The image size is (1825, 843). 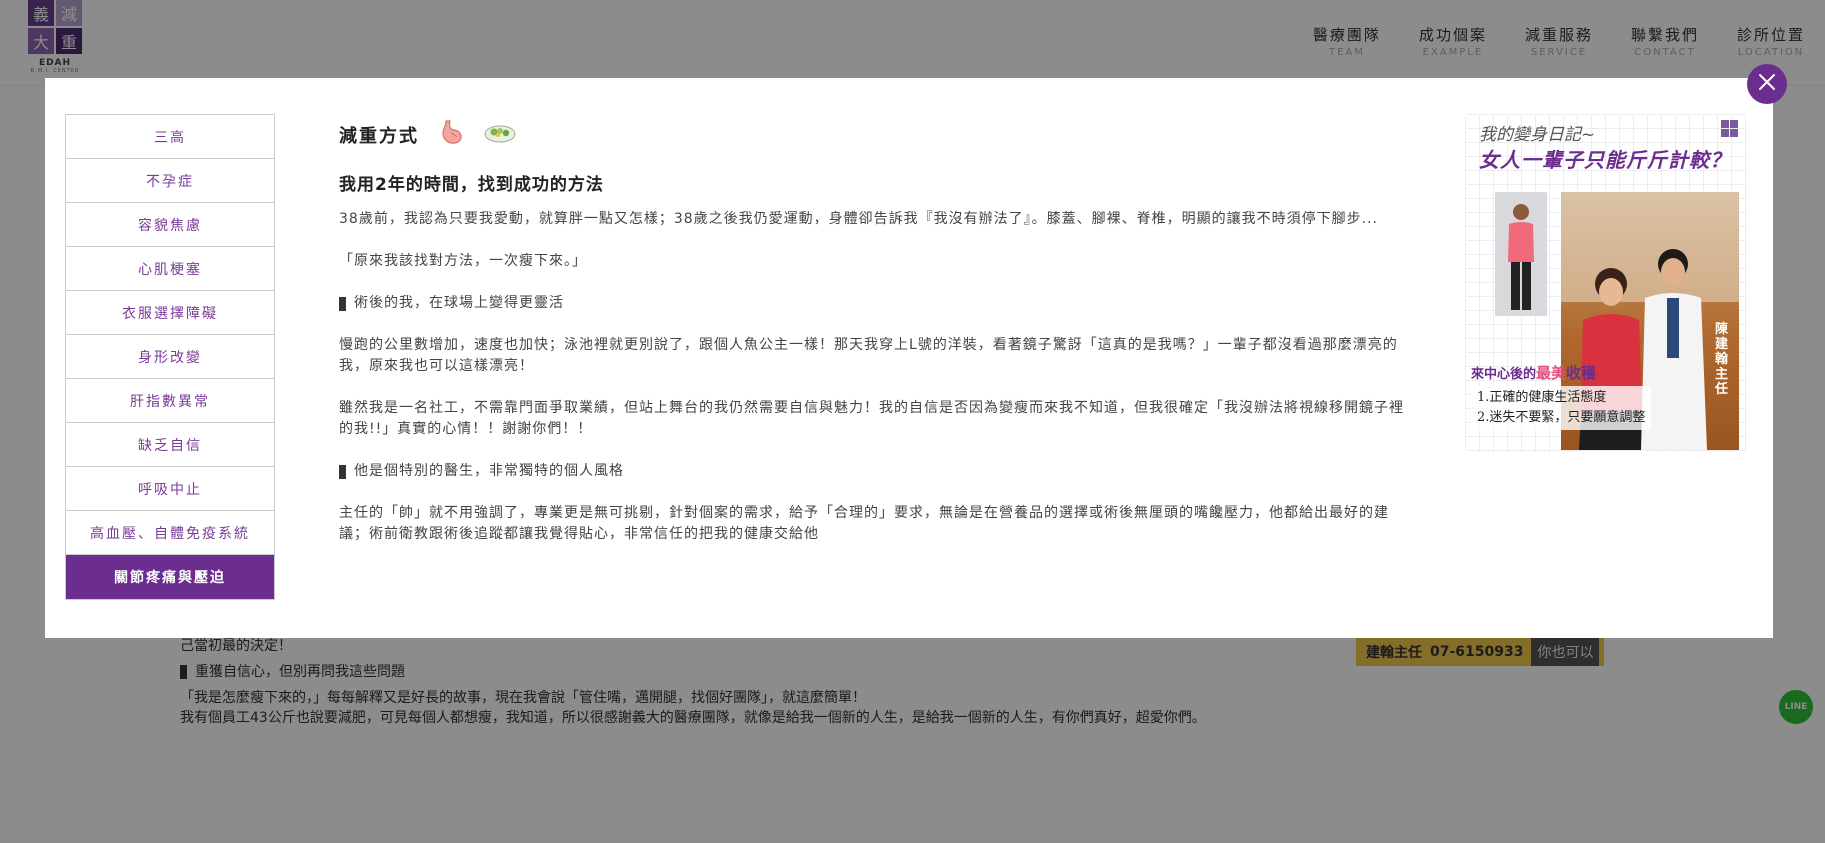 I want to click on side-nav-item: 心肌梗塞, so click(x=170, y=269).